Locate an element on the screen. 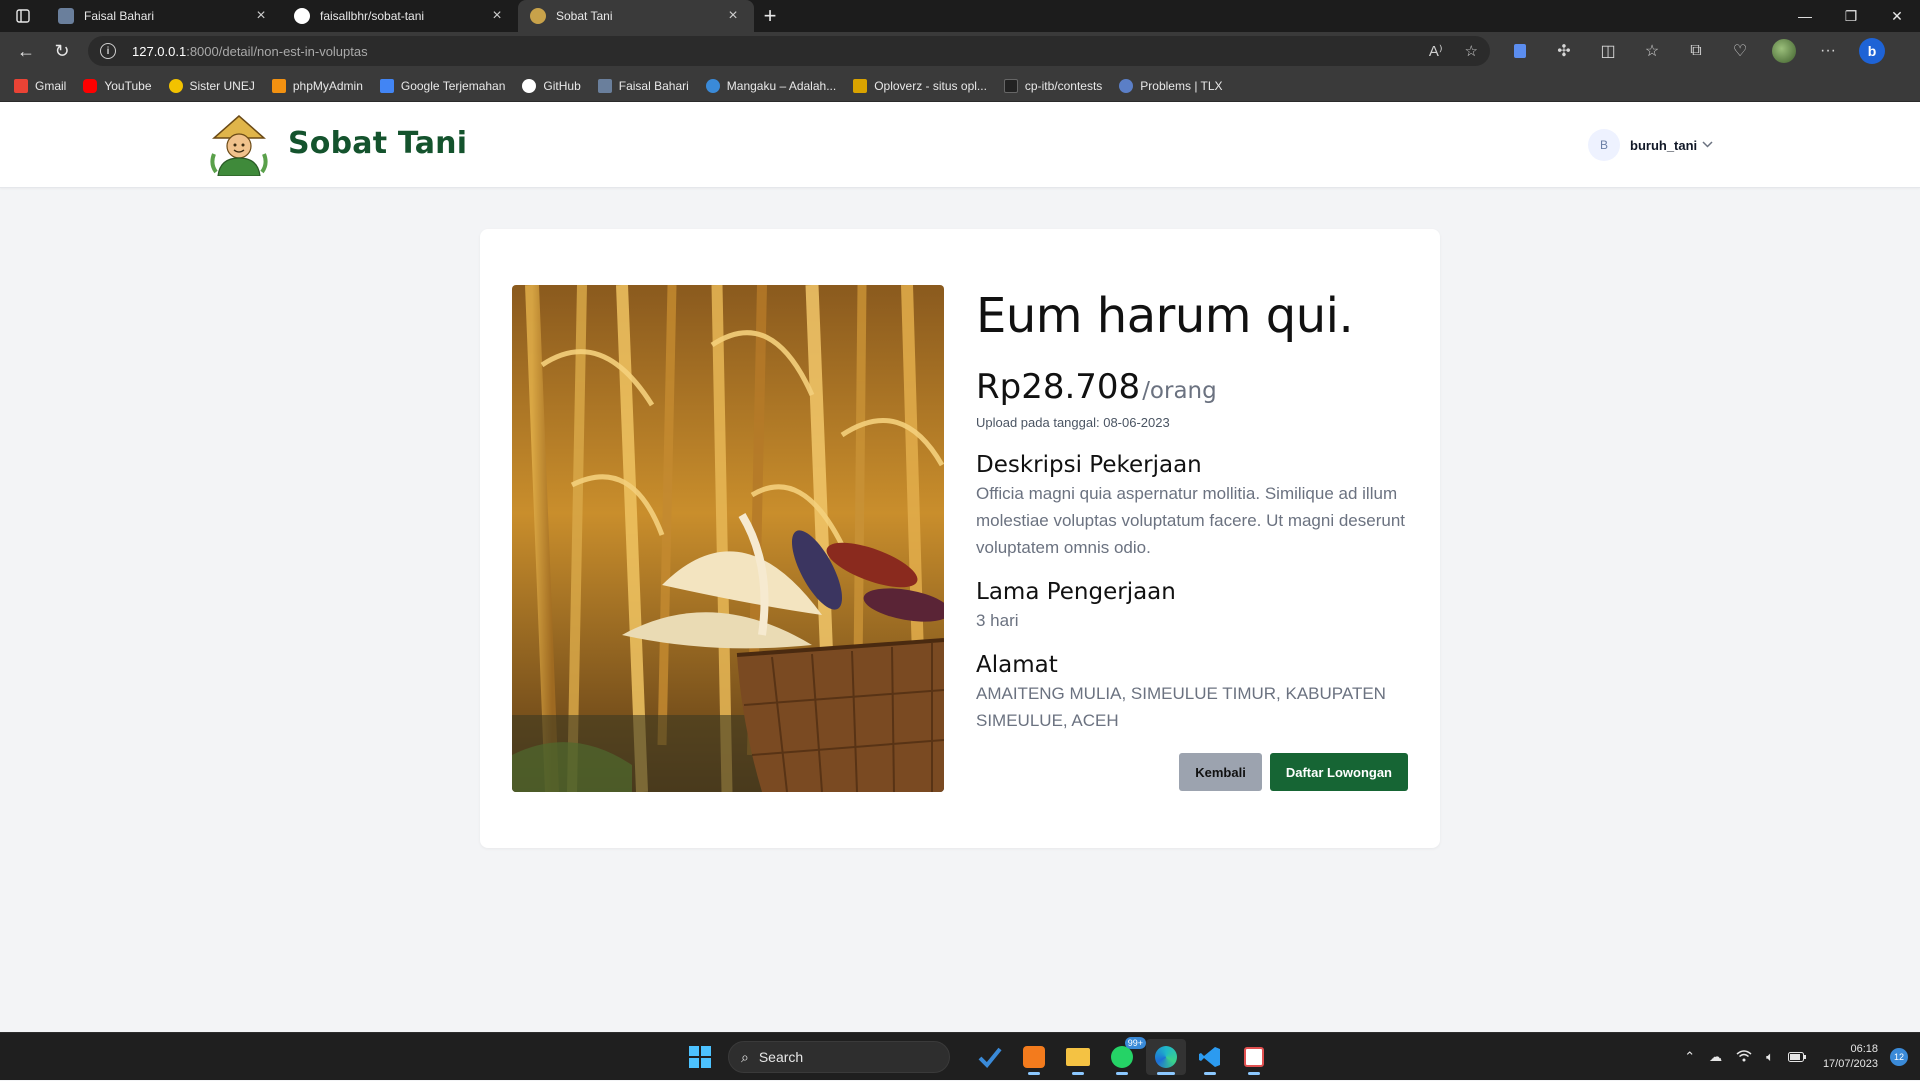 Image resolution: width=1920 pixels, height=1081 pixels. clock: 06:18 17/07/2023 is located at coordinates (1850, 1057).